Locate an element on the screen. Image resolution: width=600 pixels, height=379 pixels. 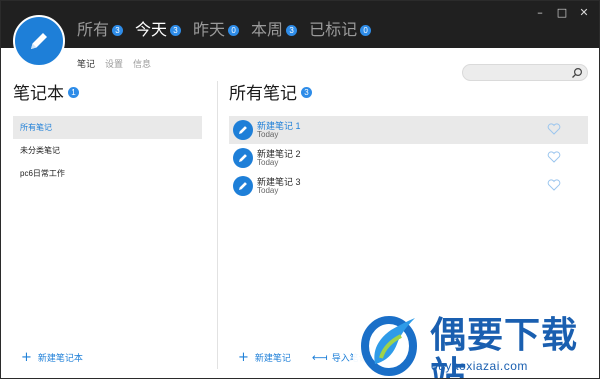
new-note-button: + 新建笔记 is located at coordinates (264, 357).